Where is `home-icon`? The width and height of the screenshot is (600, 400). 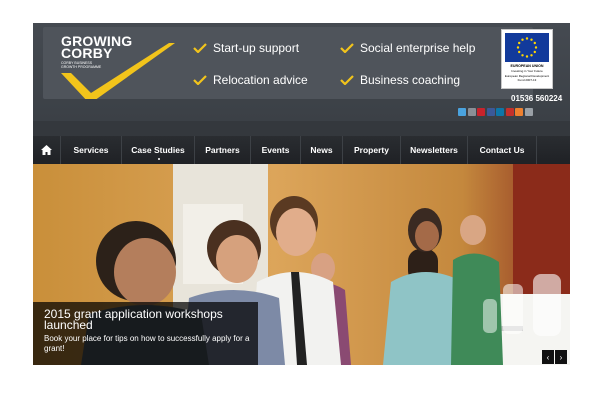
home-icon is located at coordinates (46, 150).